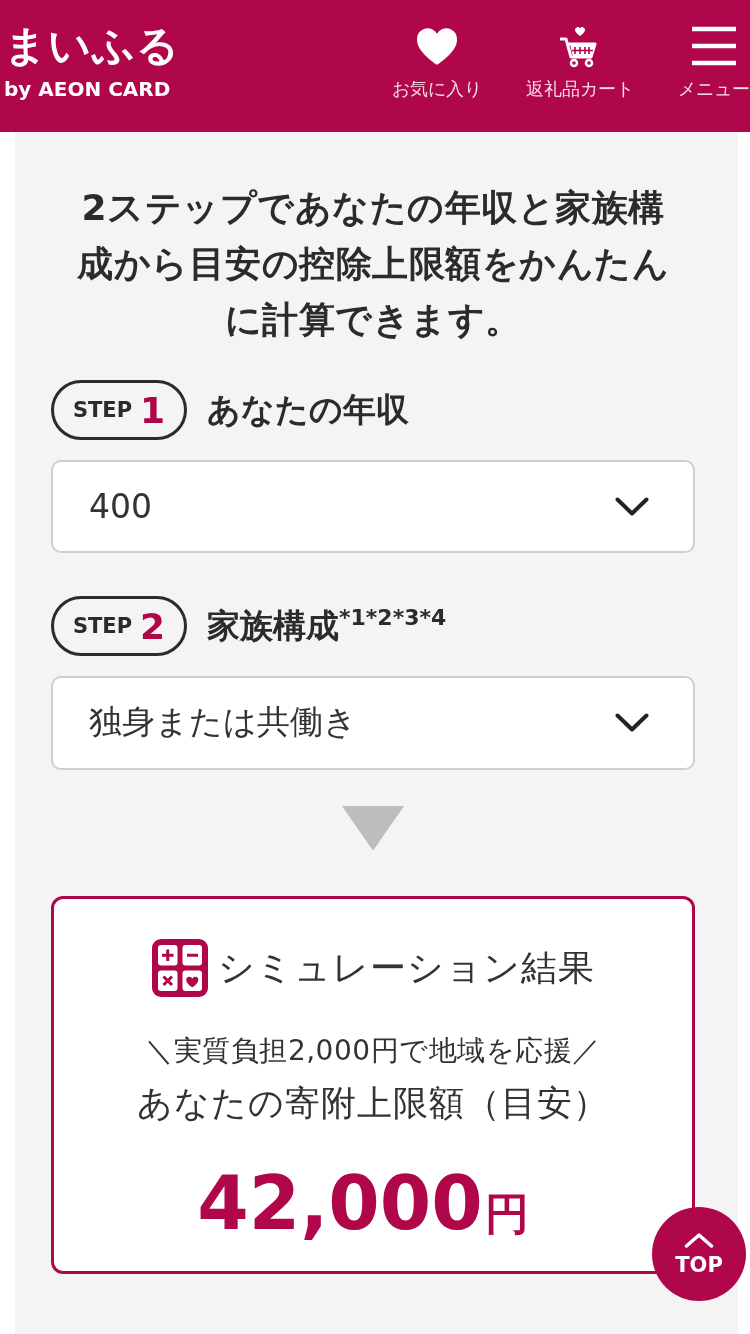 The image size is (750, 1334). What do you see at coordinates (437, 46) in the screenshot?
I see `heart-icon` at bounding box center [437, 46].